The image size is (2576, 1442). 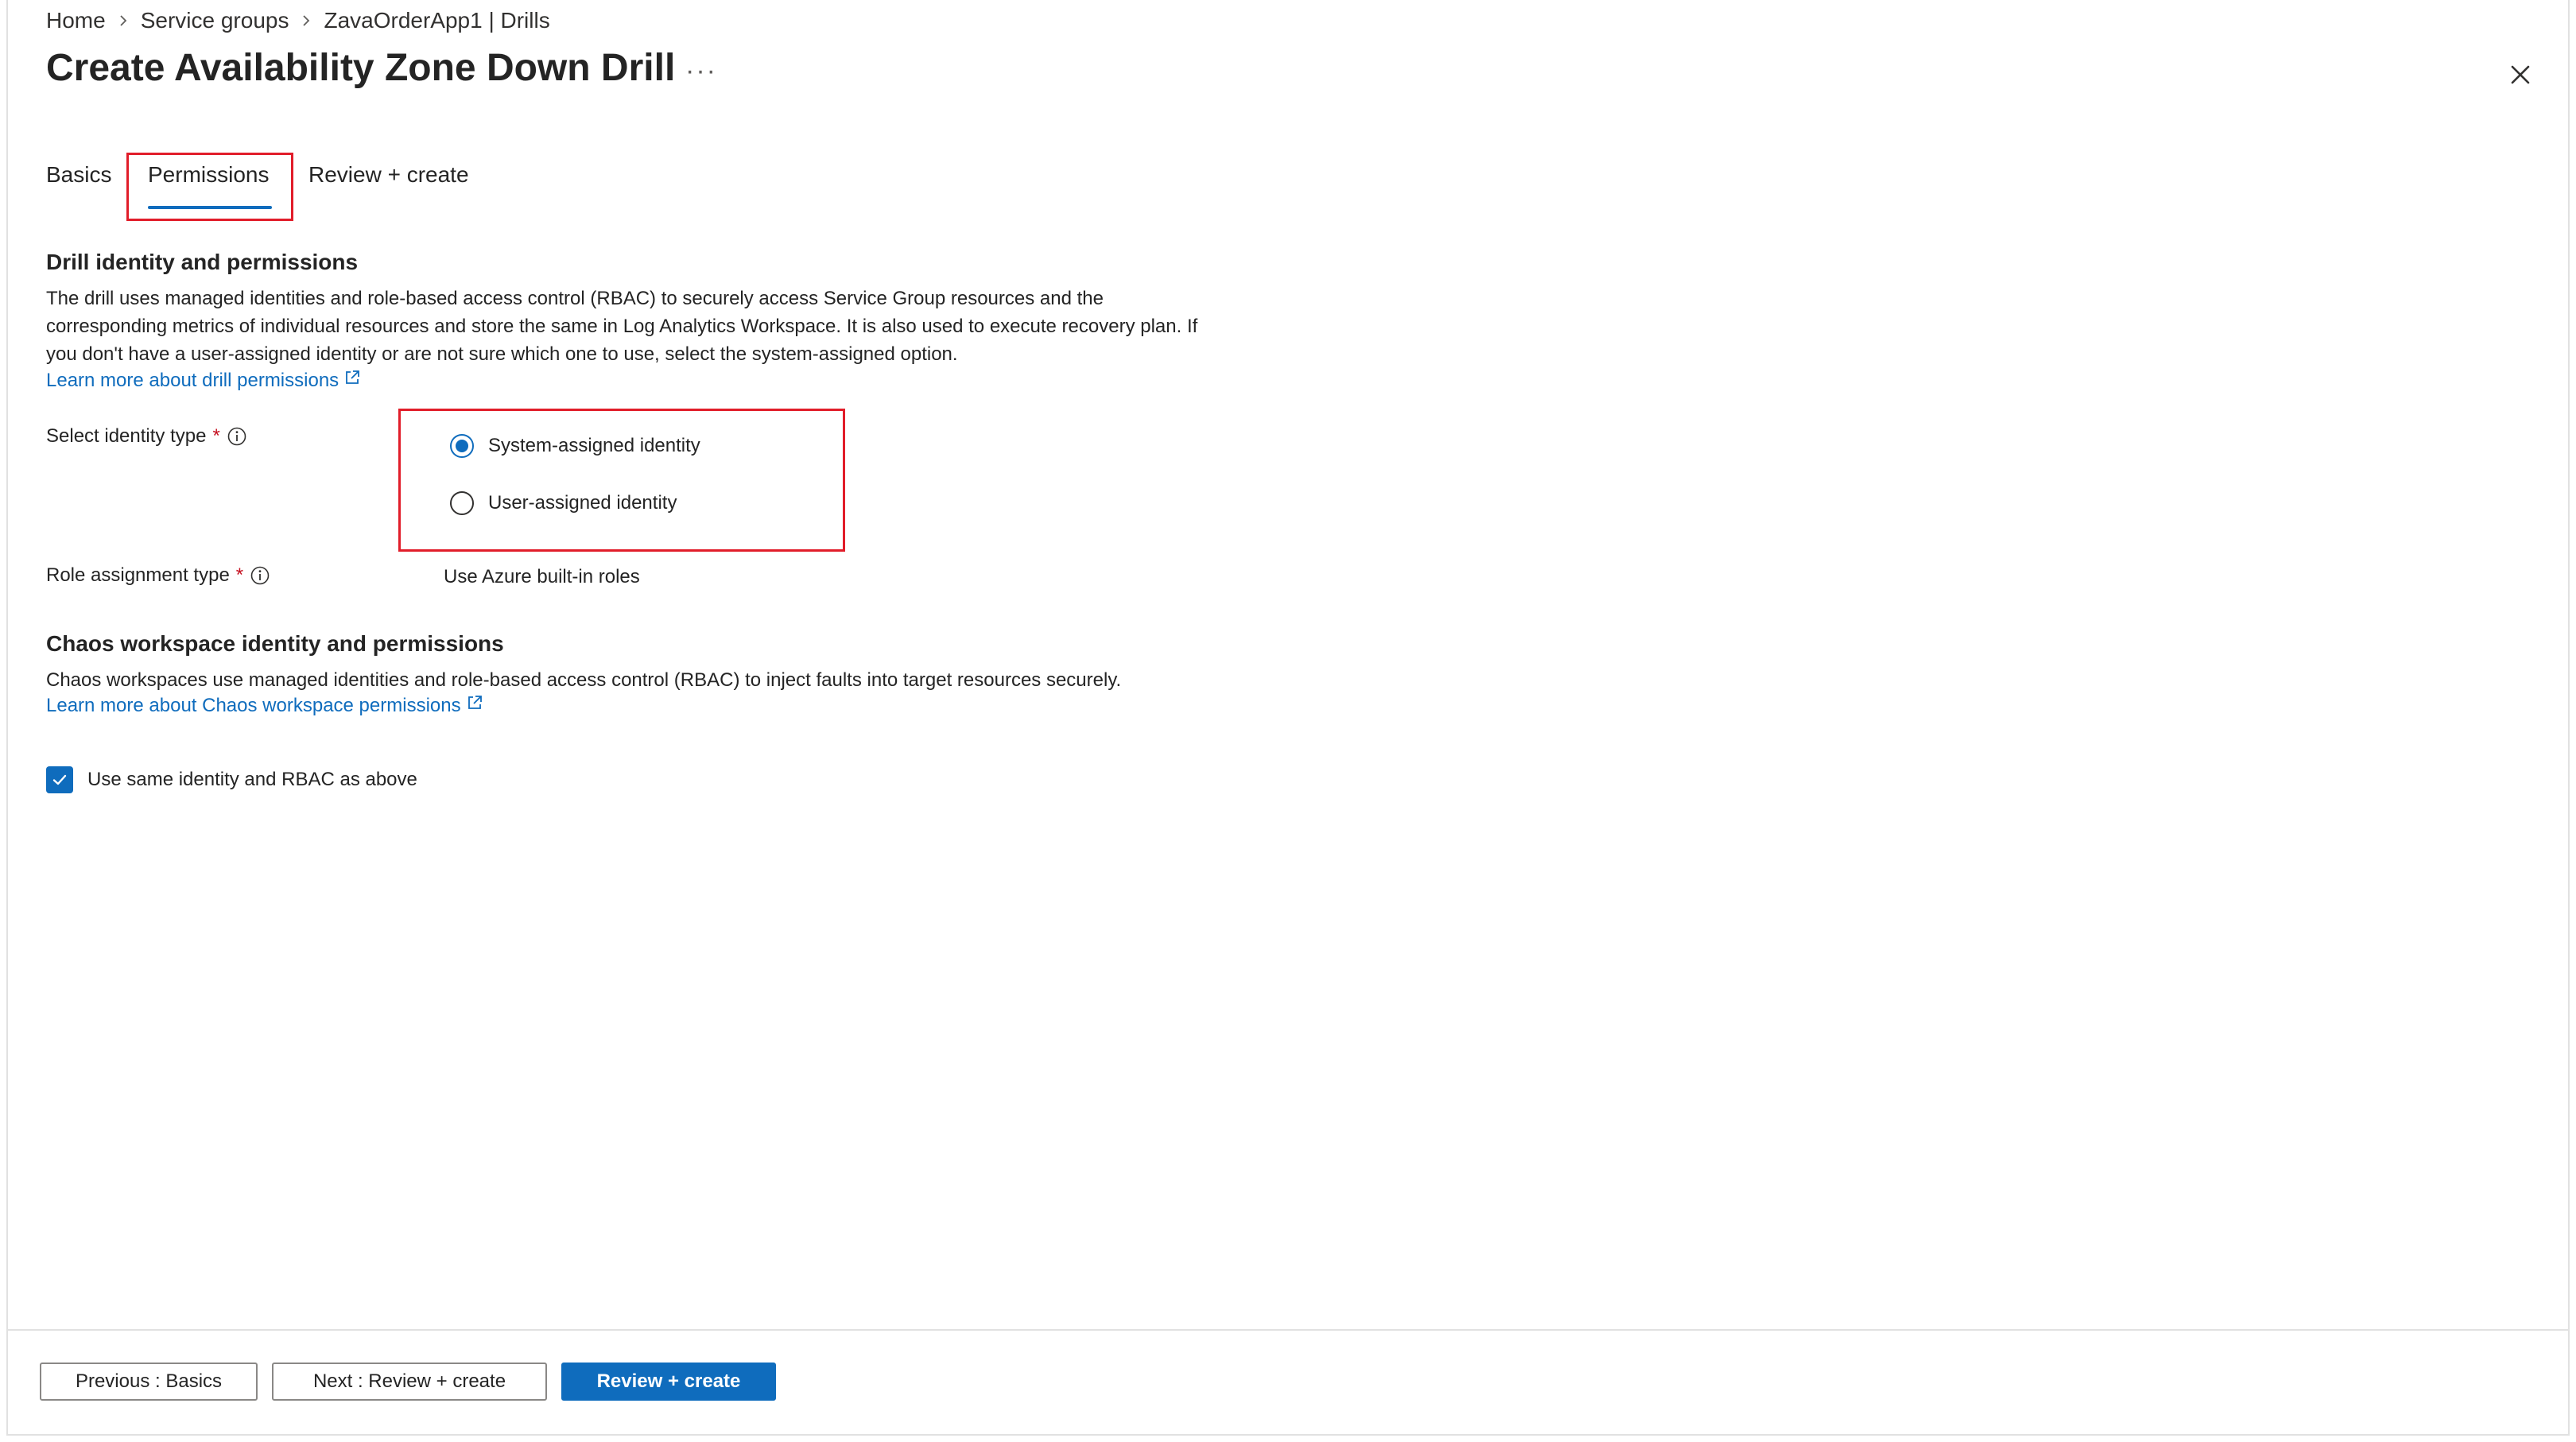 What do you see at coordinates (252, 779) in the screenshot?
I see `same-identity-label: Use same identity and RBAC as above` at bounding box center [252, 779].